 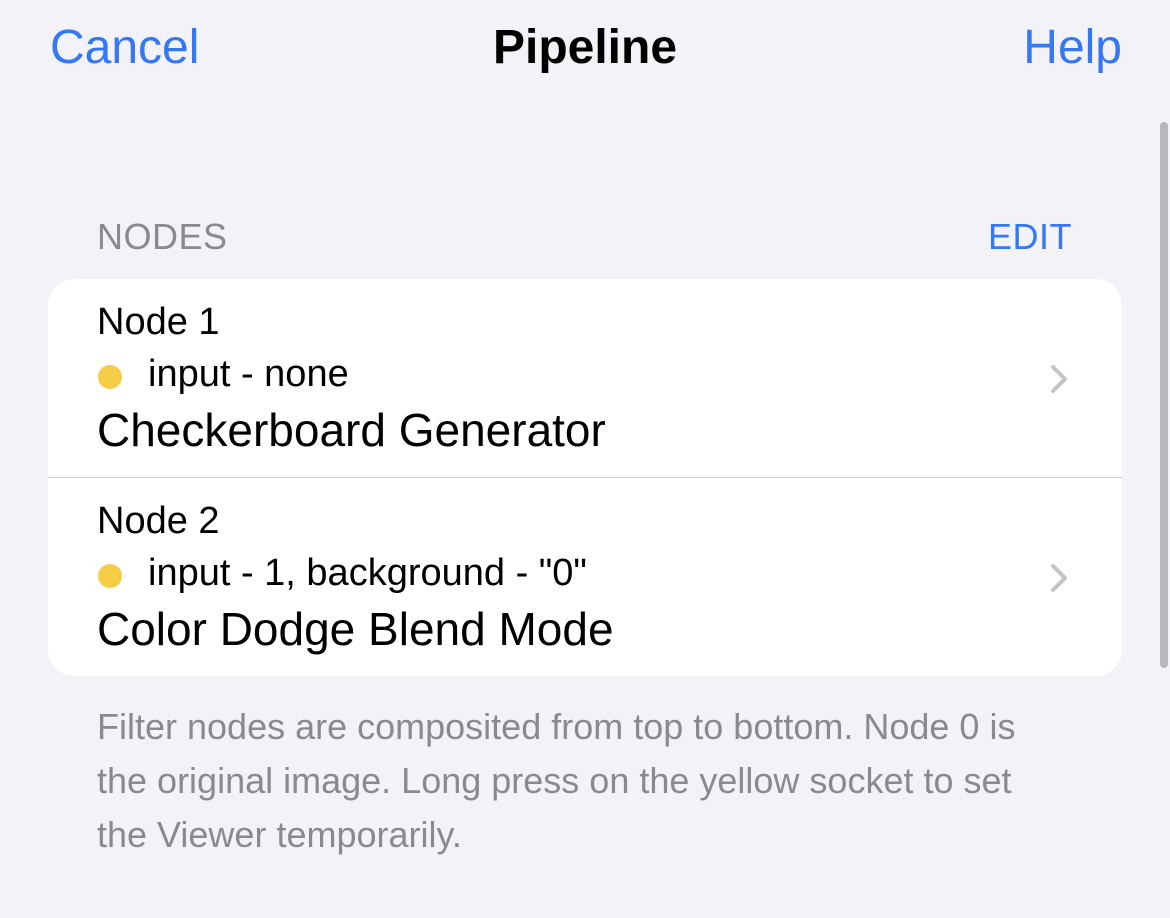 I want to click on help-button: Help, so click(x=1072, y=47).